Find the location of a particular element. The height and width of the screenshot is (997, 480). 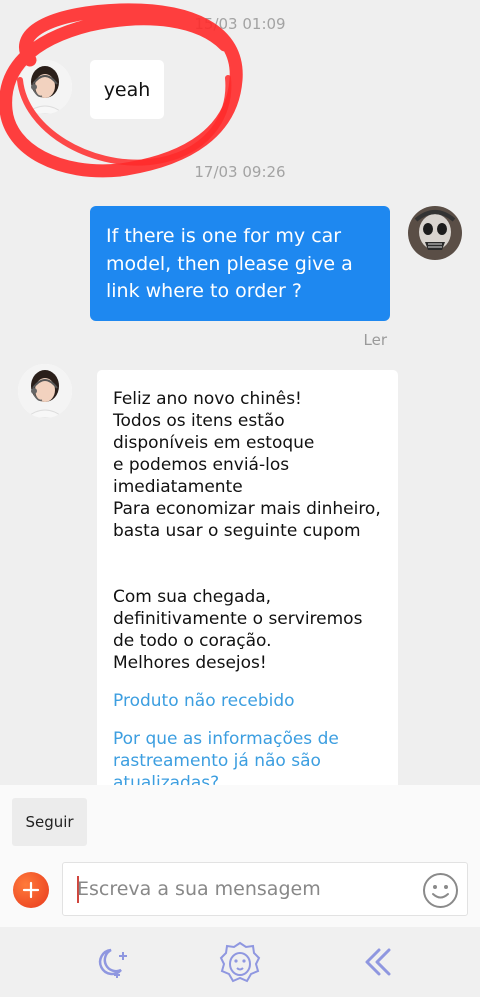

user-avatar-icon is located at coordinates (435, 233).